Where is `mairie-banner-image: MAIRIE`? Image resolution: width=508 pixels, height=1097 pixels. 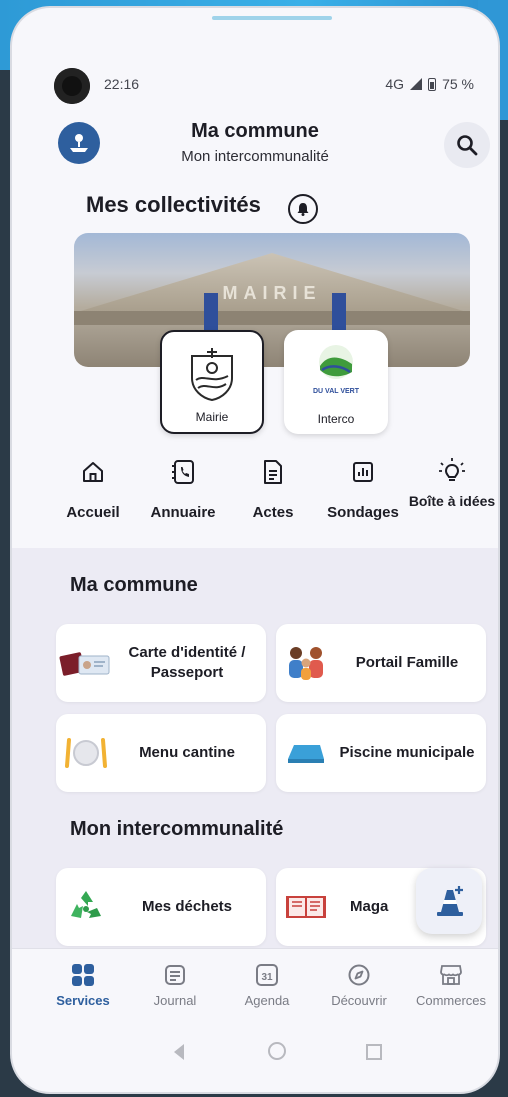 mairie-banner-image: MAIRIE is located at coordinates (272, 300).